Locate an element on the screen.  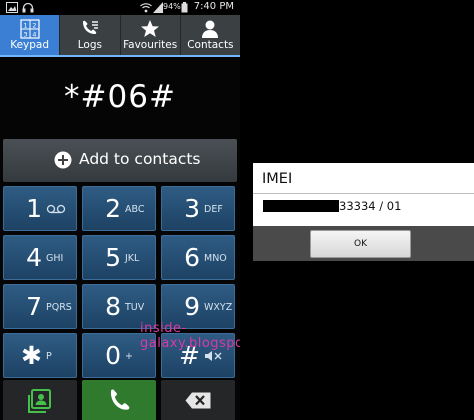
key-1: 1 is located at coordinates (40, 208).